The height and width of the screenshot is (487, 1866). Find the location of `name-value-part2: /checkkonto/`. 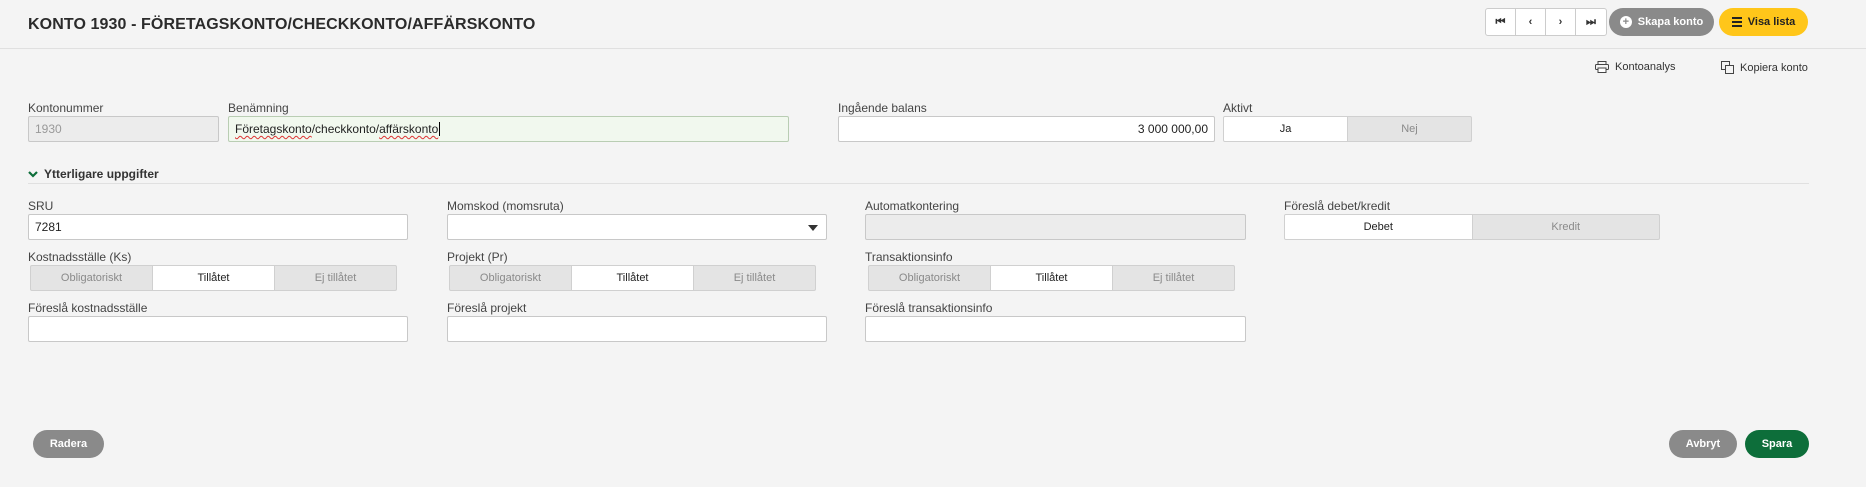

name-value-part2: /checkkonto/ is located at coordinates (345, 129).